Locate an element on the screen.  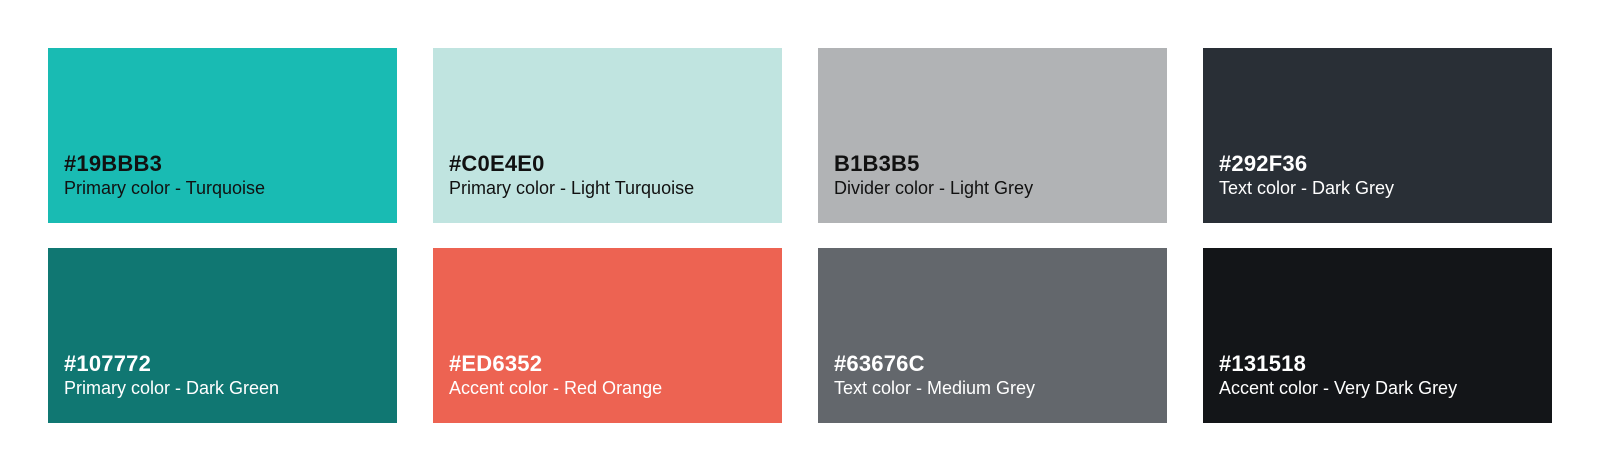
swatch-label: Divider color - Light Grey is located at coordinates (934, 188).